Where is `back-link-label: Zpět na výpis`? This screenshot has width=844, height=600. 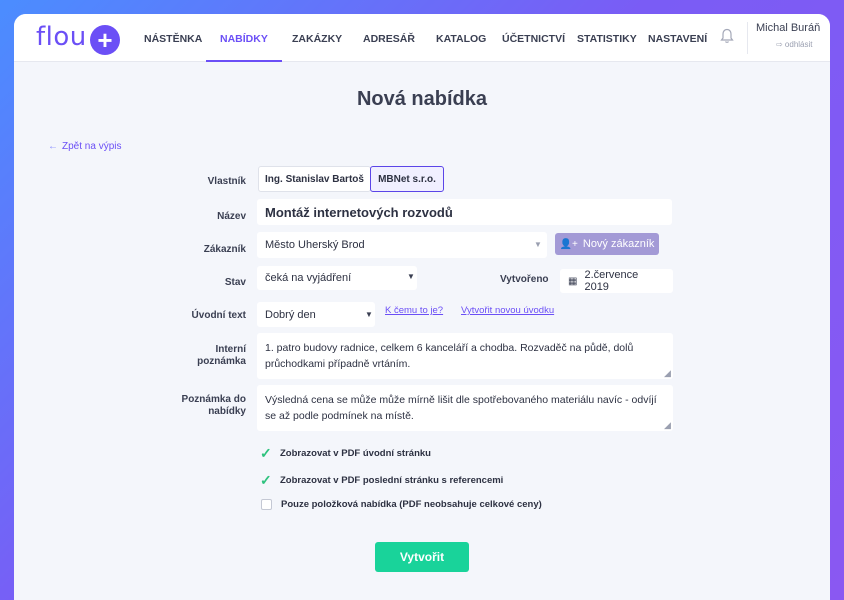 back-link-label: Zpět na výpis is located at coordinates (92, 146).